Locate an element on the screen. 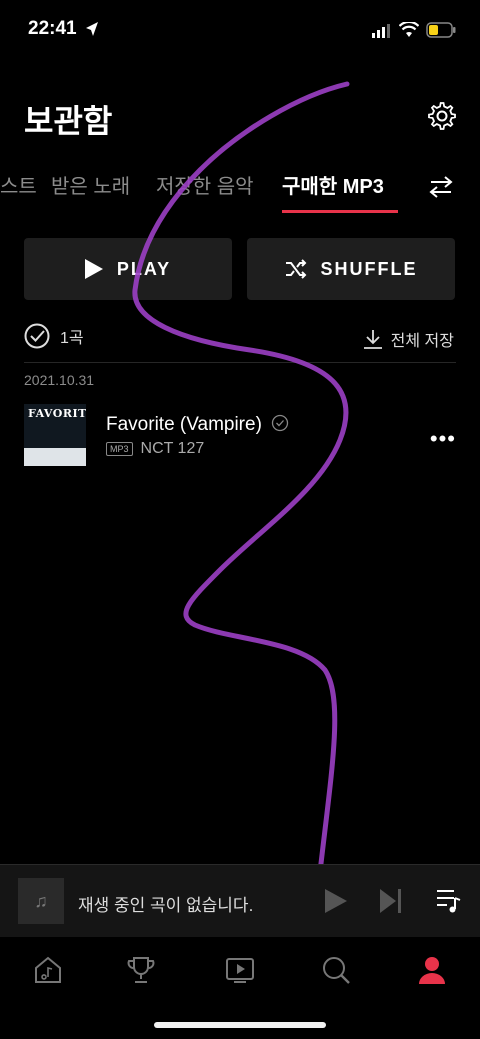  player-status-text: 재생 중인 곡이 없습니다. is located at coordinates (166, 905).